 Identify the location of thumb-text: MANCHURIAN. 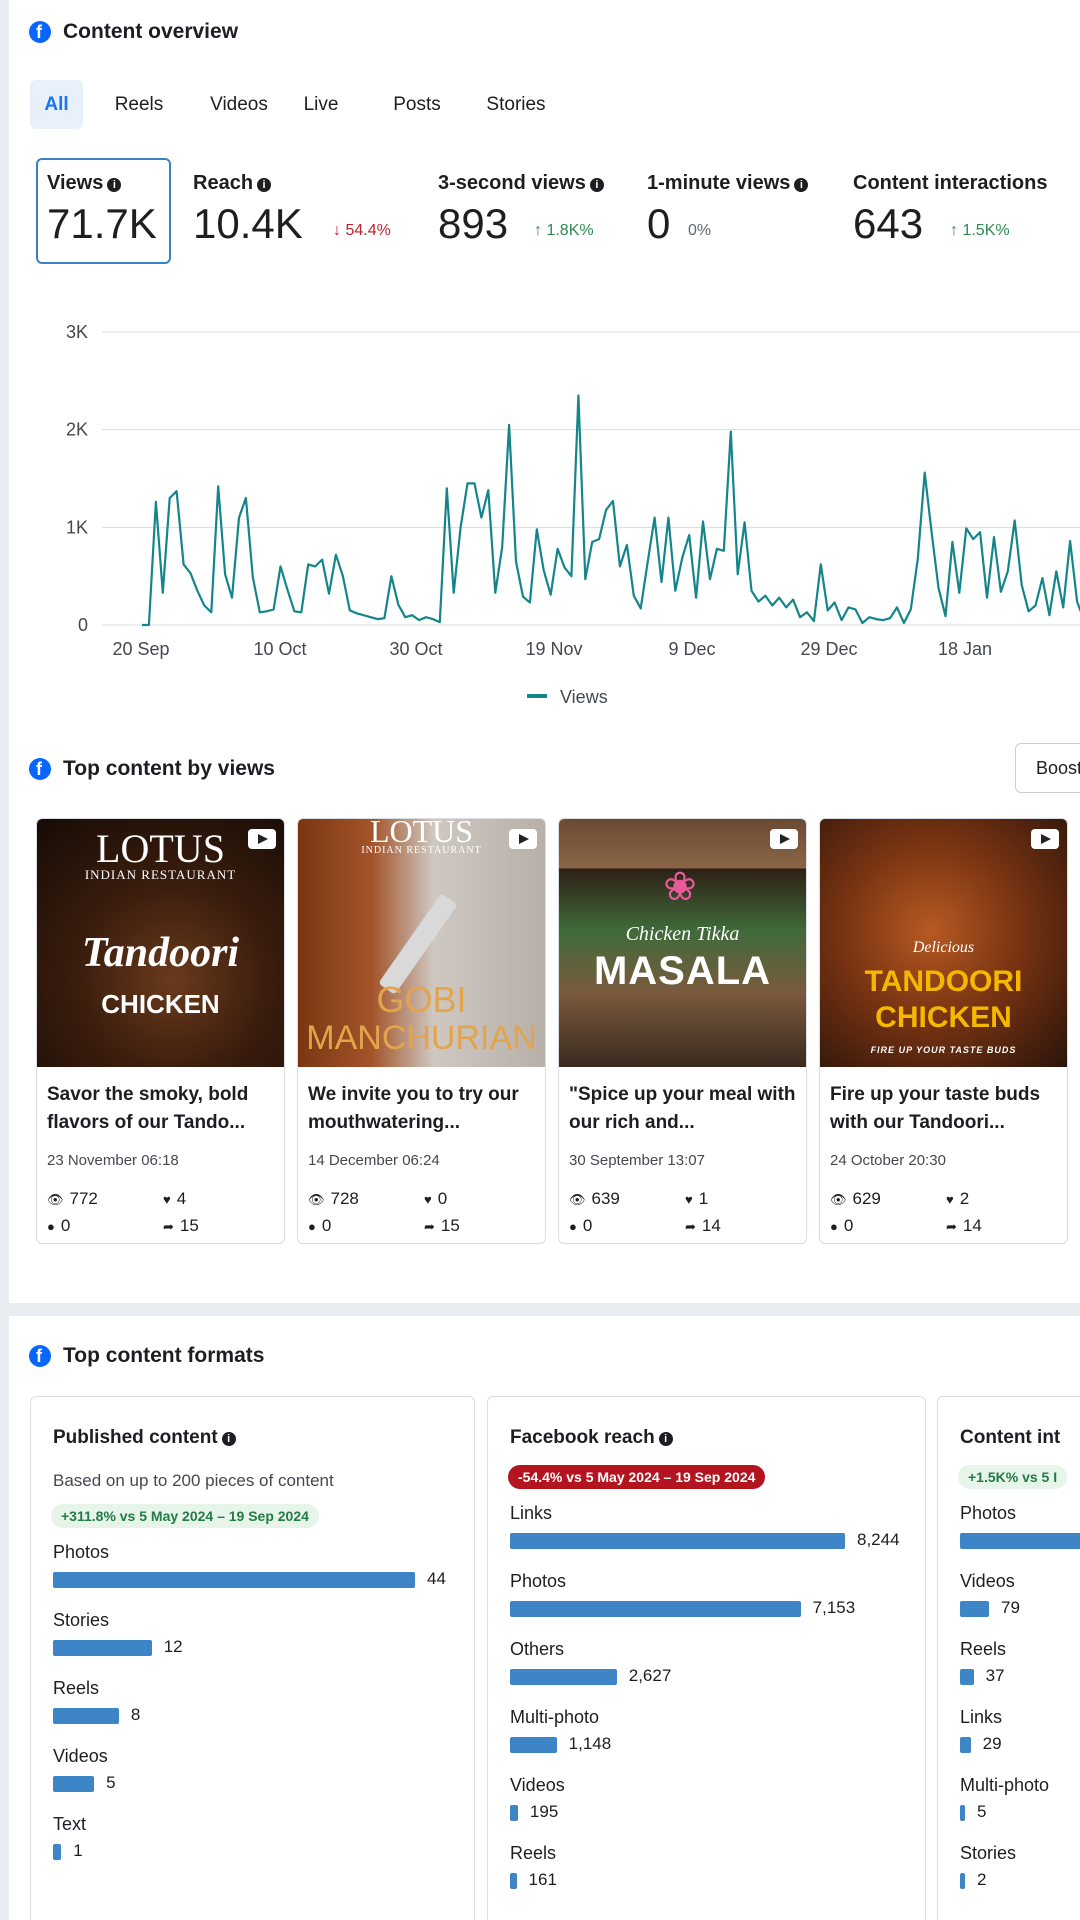
(421, 1038).